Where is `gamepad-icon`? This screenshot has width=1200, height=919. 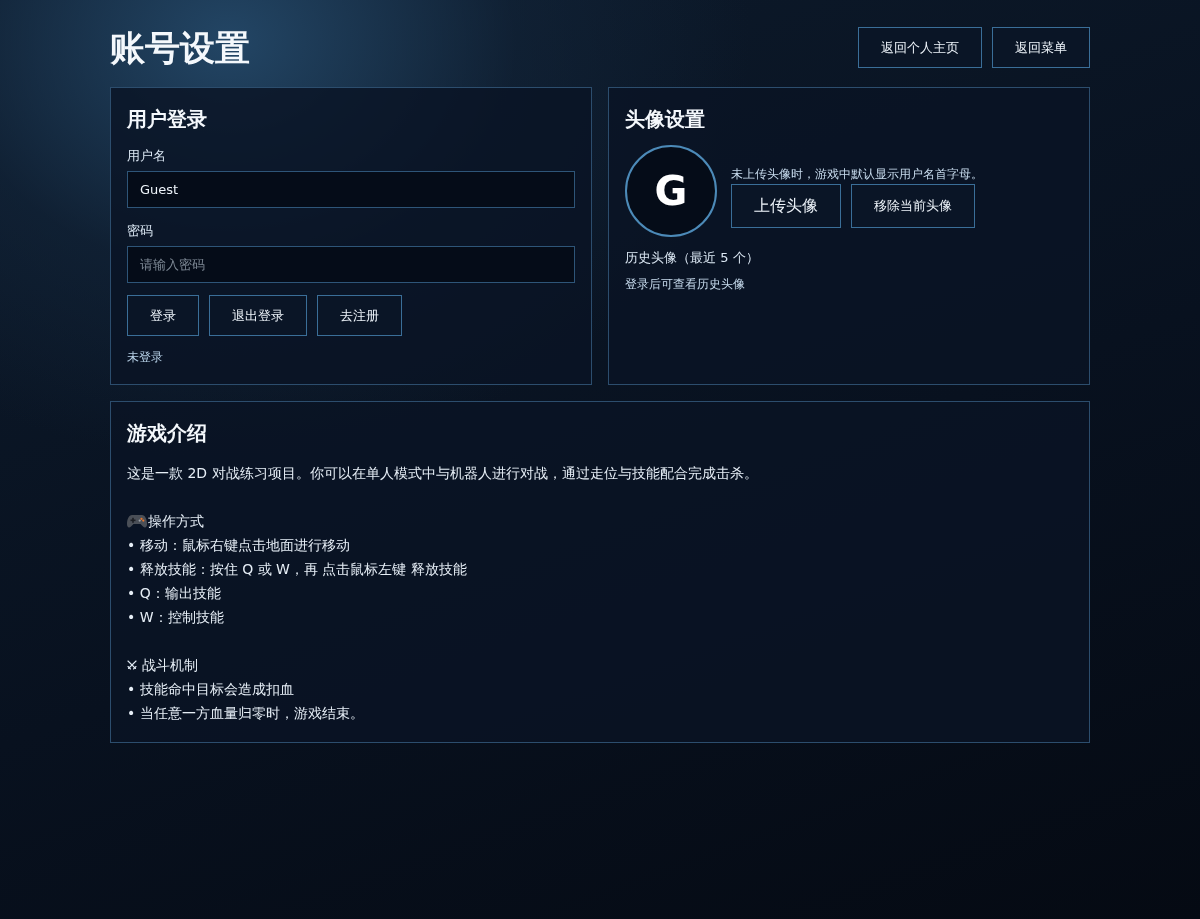
gamepad-icon is located at coordinates (137, 521).